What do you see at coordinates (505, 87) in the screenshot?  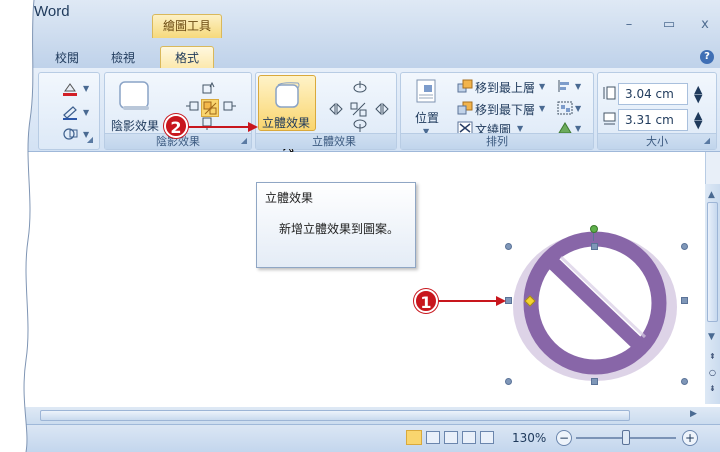 I see `bring-to-front-button: 移到最上層` at bounding box center [505, 87].